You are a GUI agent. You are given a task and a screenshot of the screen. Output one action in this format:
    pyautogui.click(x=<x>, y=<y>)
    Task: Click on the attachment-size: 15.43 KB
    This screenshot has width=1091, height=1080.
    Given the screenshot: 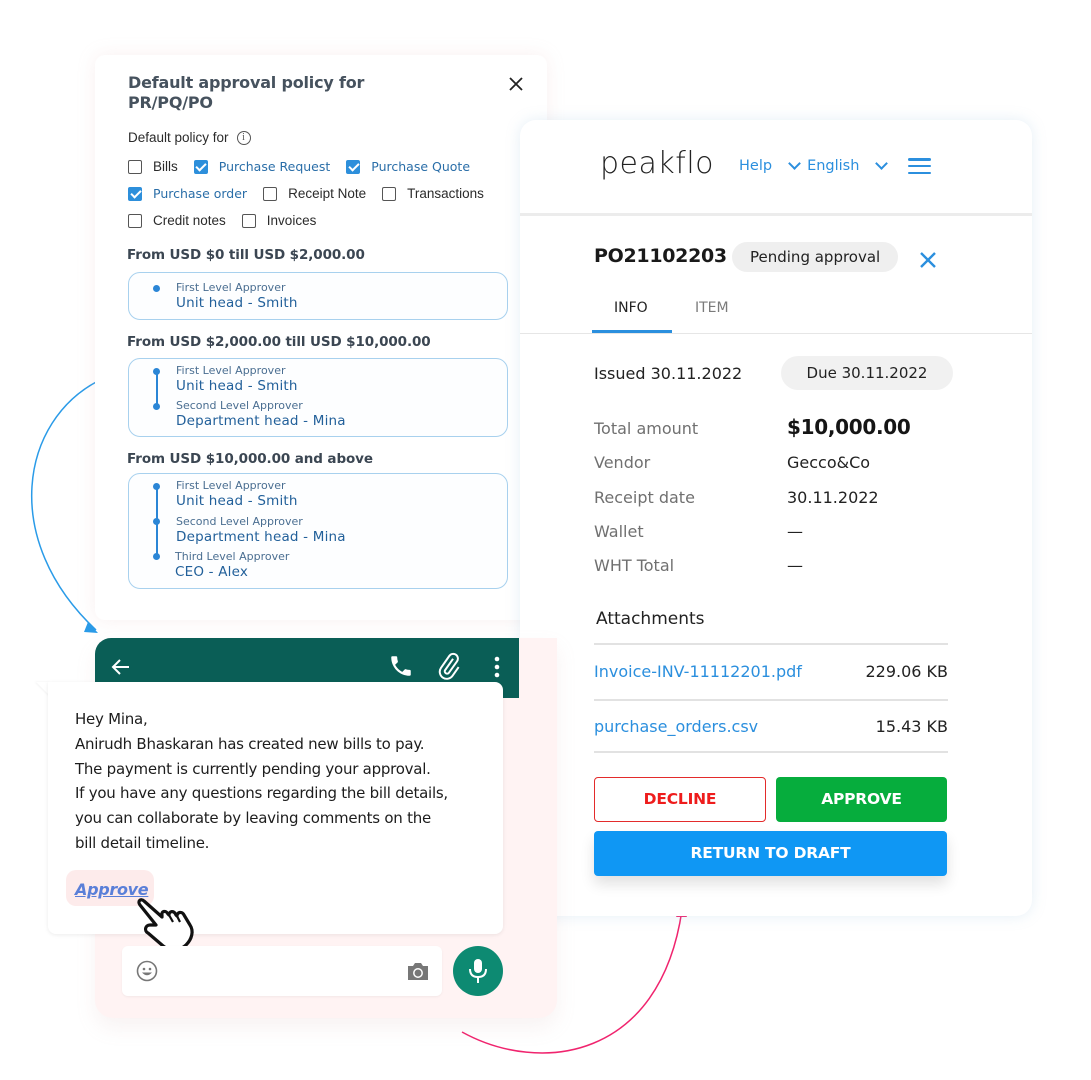 What is the action you would take?
    pyautogui.click(x=911, y=726)
    